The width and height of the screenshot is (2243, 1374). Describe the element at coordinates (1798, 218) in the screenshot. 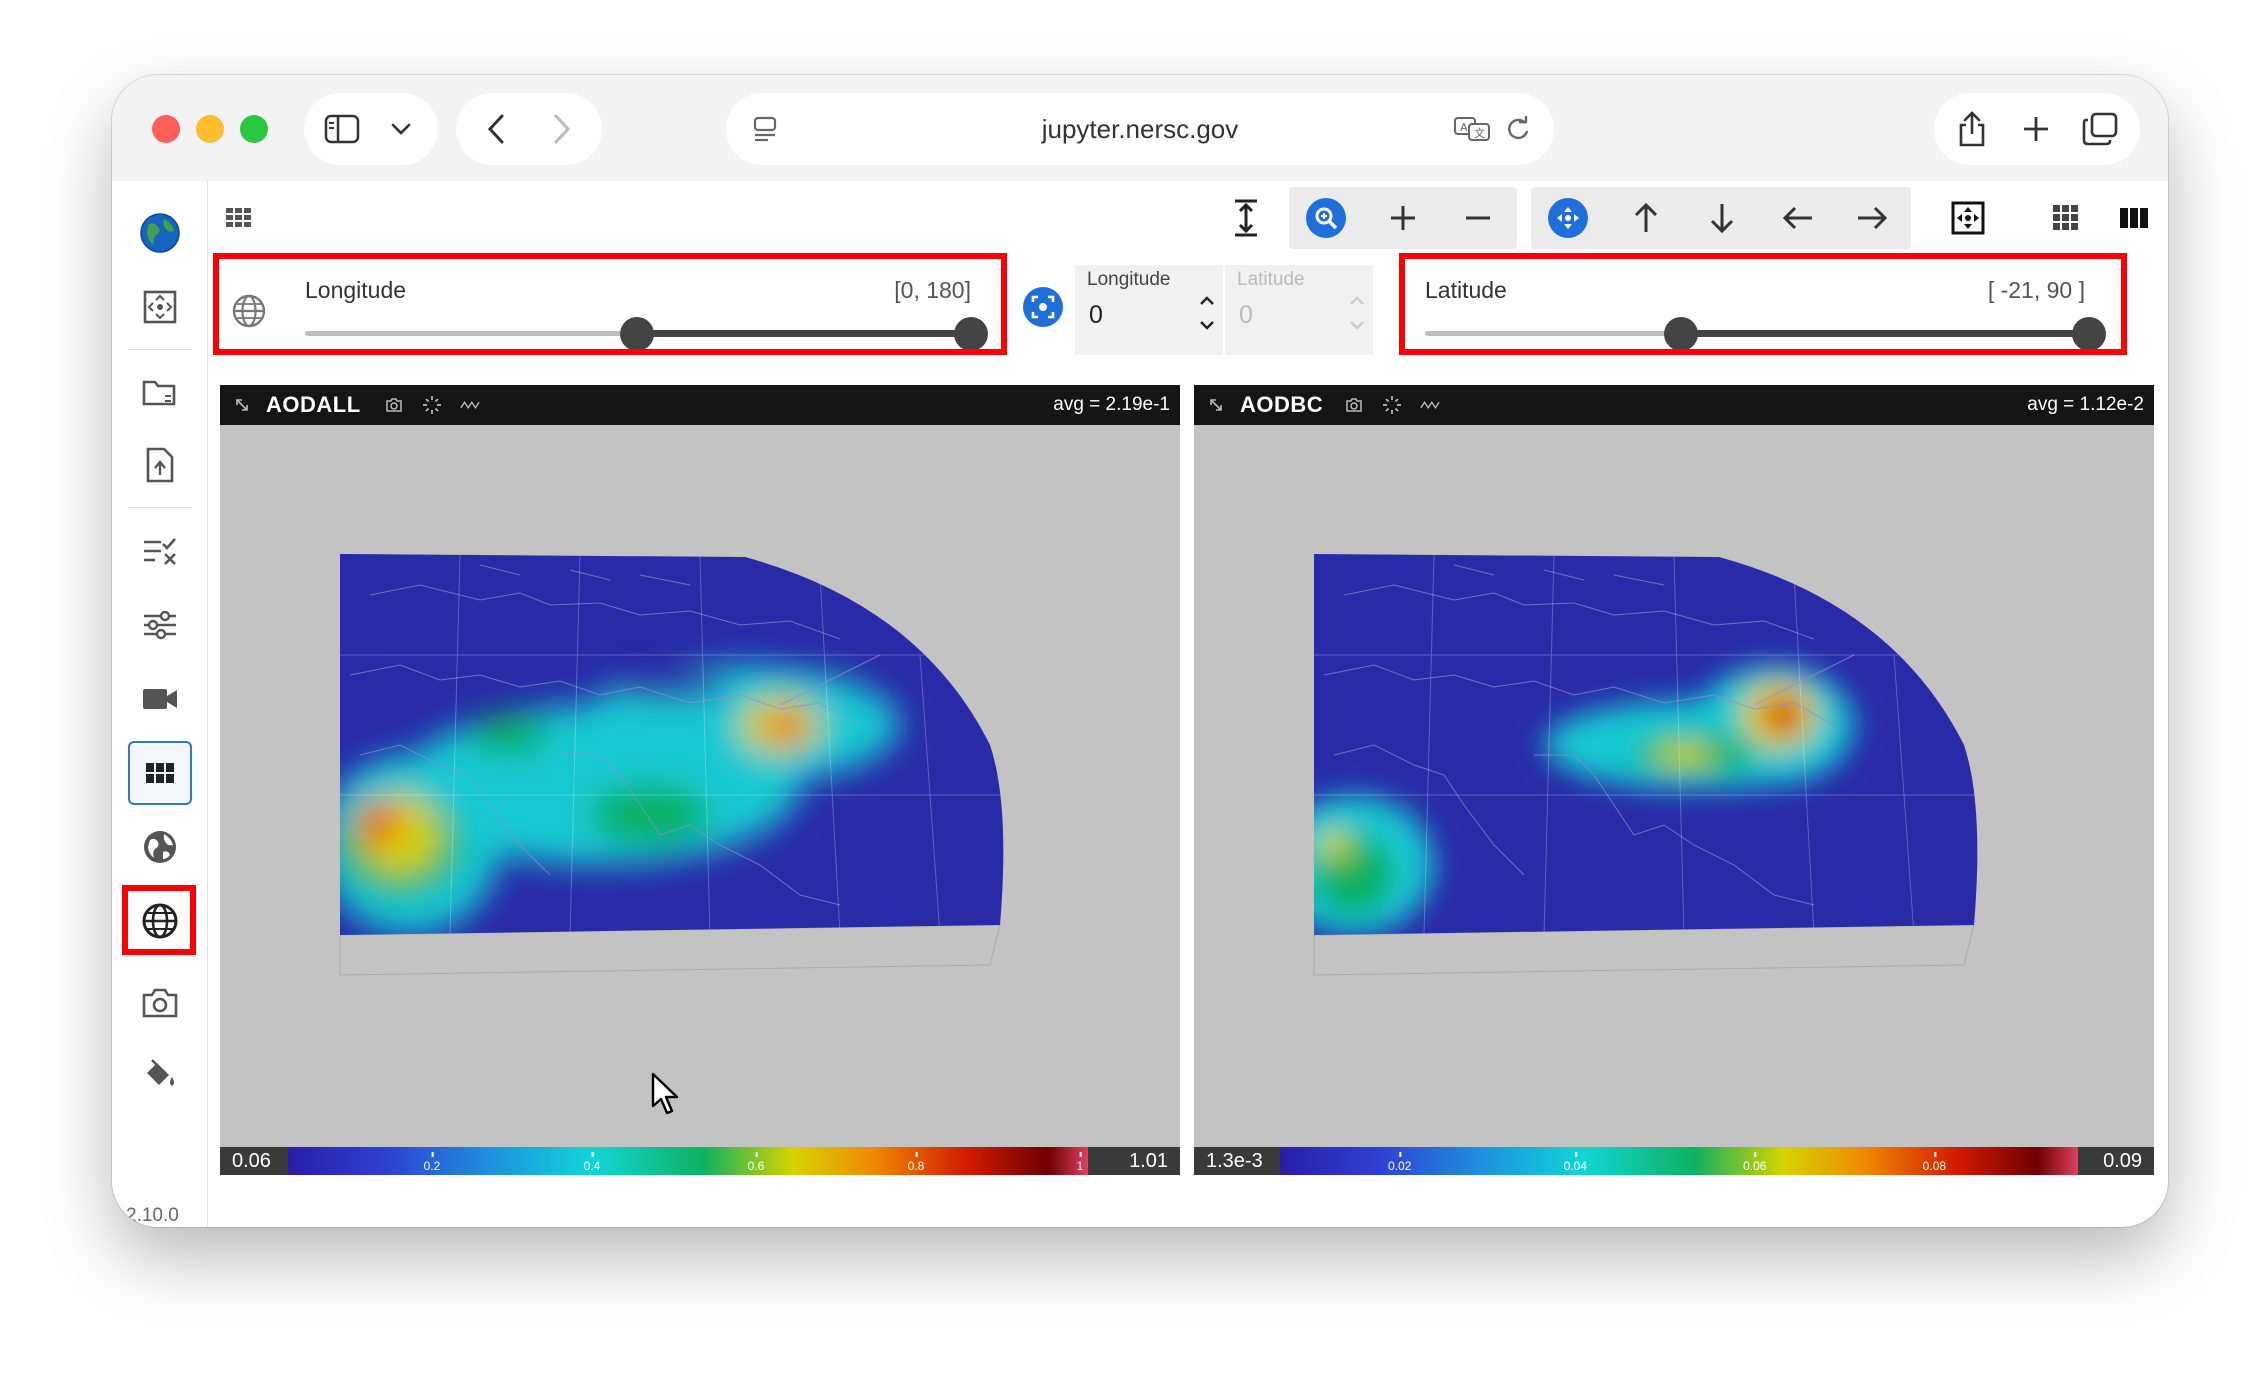

I see `pan-left-arrow-icon` at that location.